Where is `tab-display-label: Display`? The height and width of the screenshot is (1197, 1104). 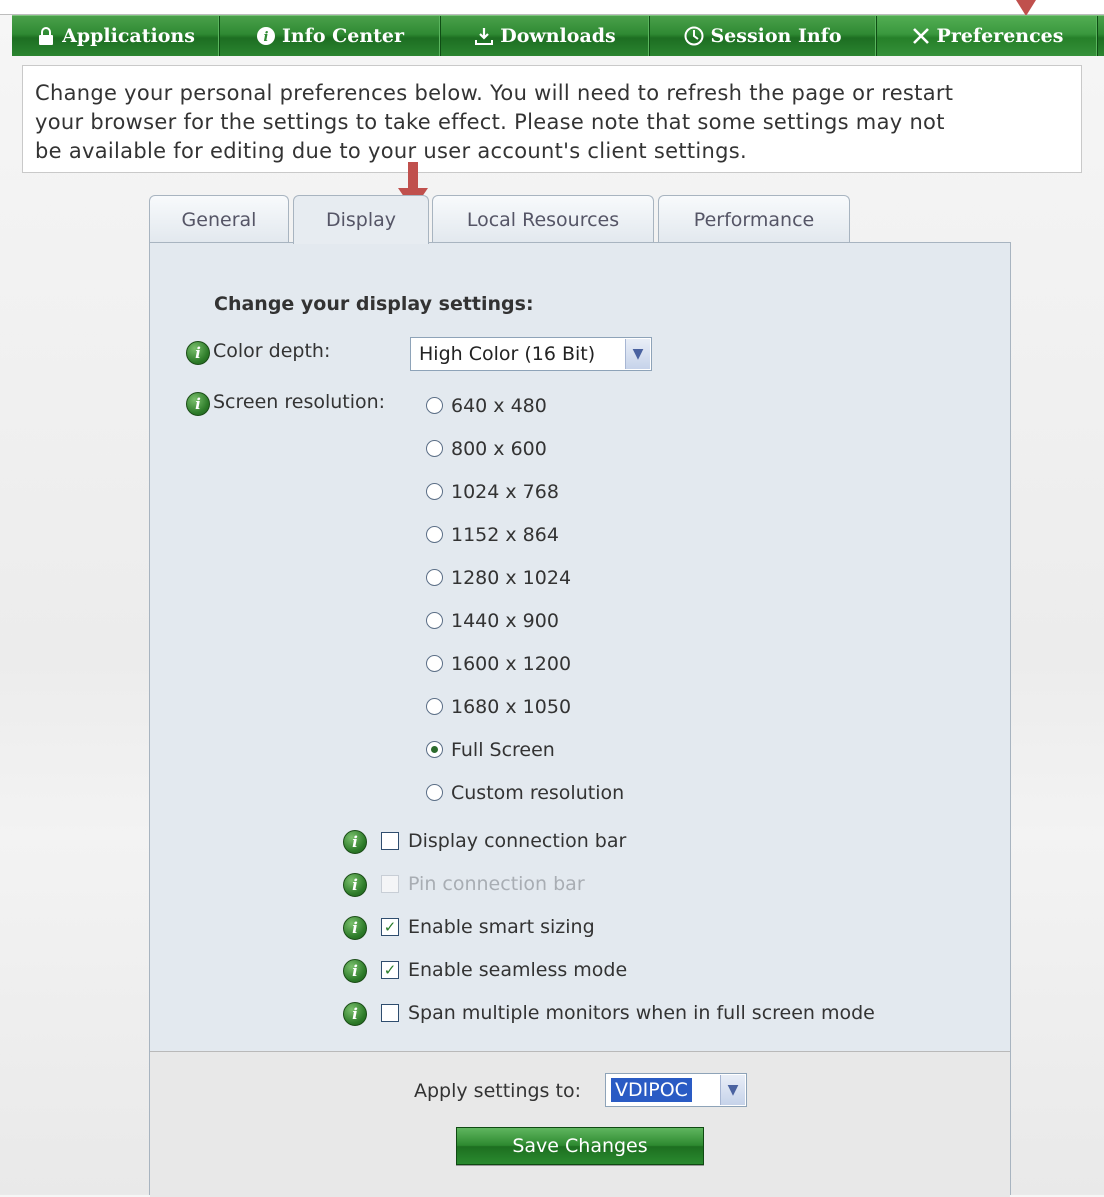
tab-display-label: Display is located at coordinates (361, 220).